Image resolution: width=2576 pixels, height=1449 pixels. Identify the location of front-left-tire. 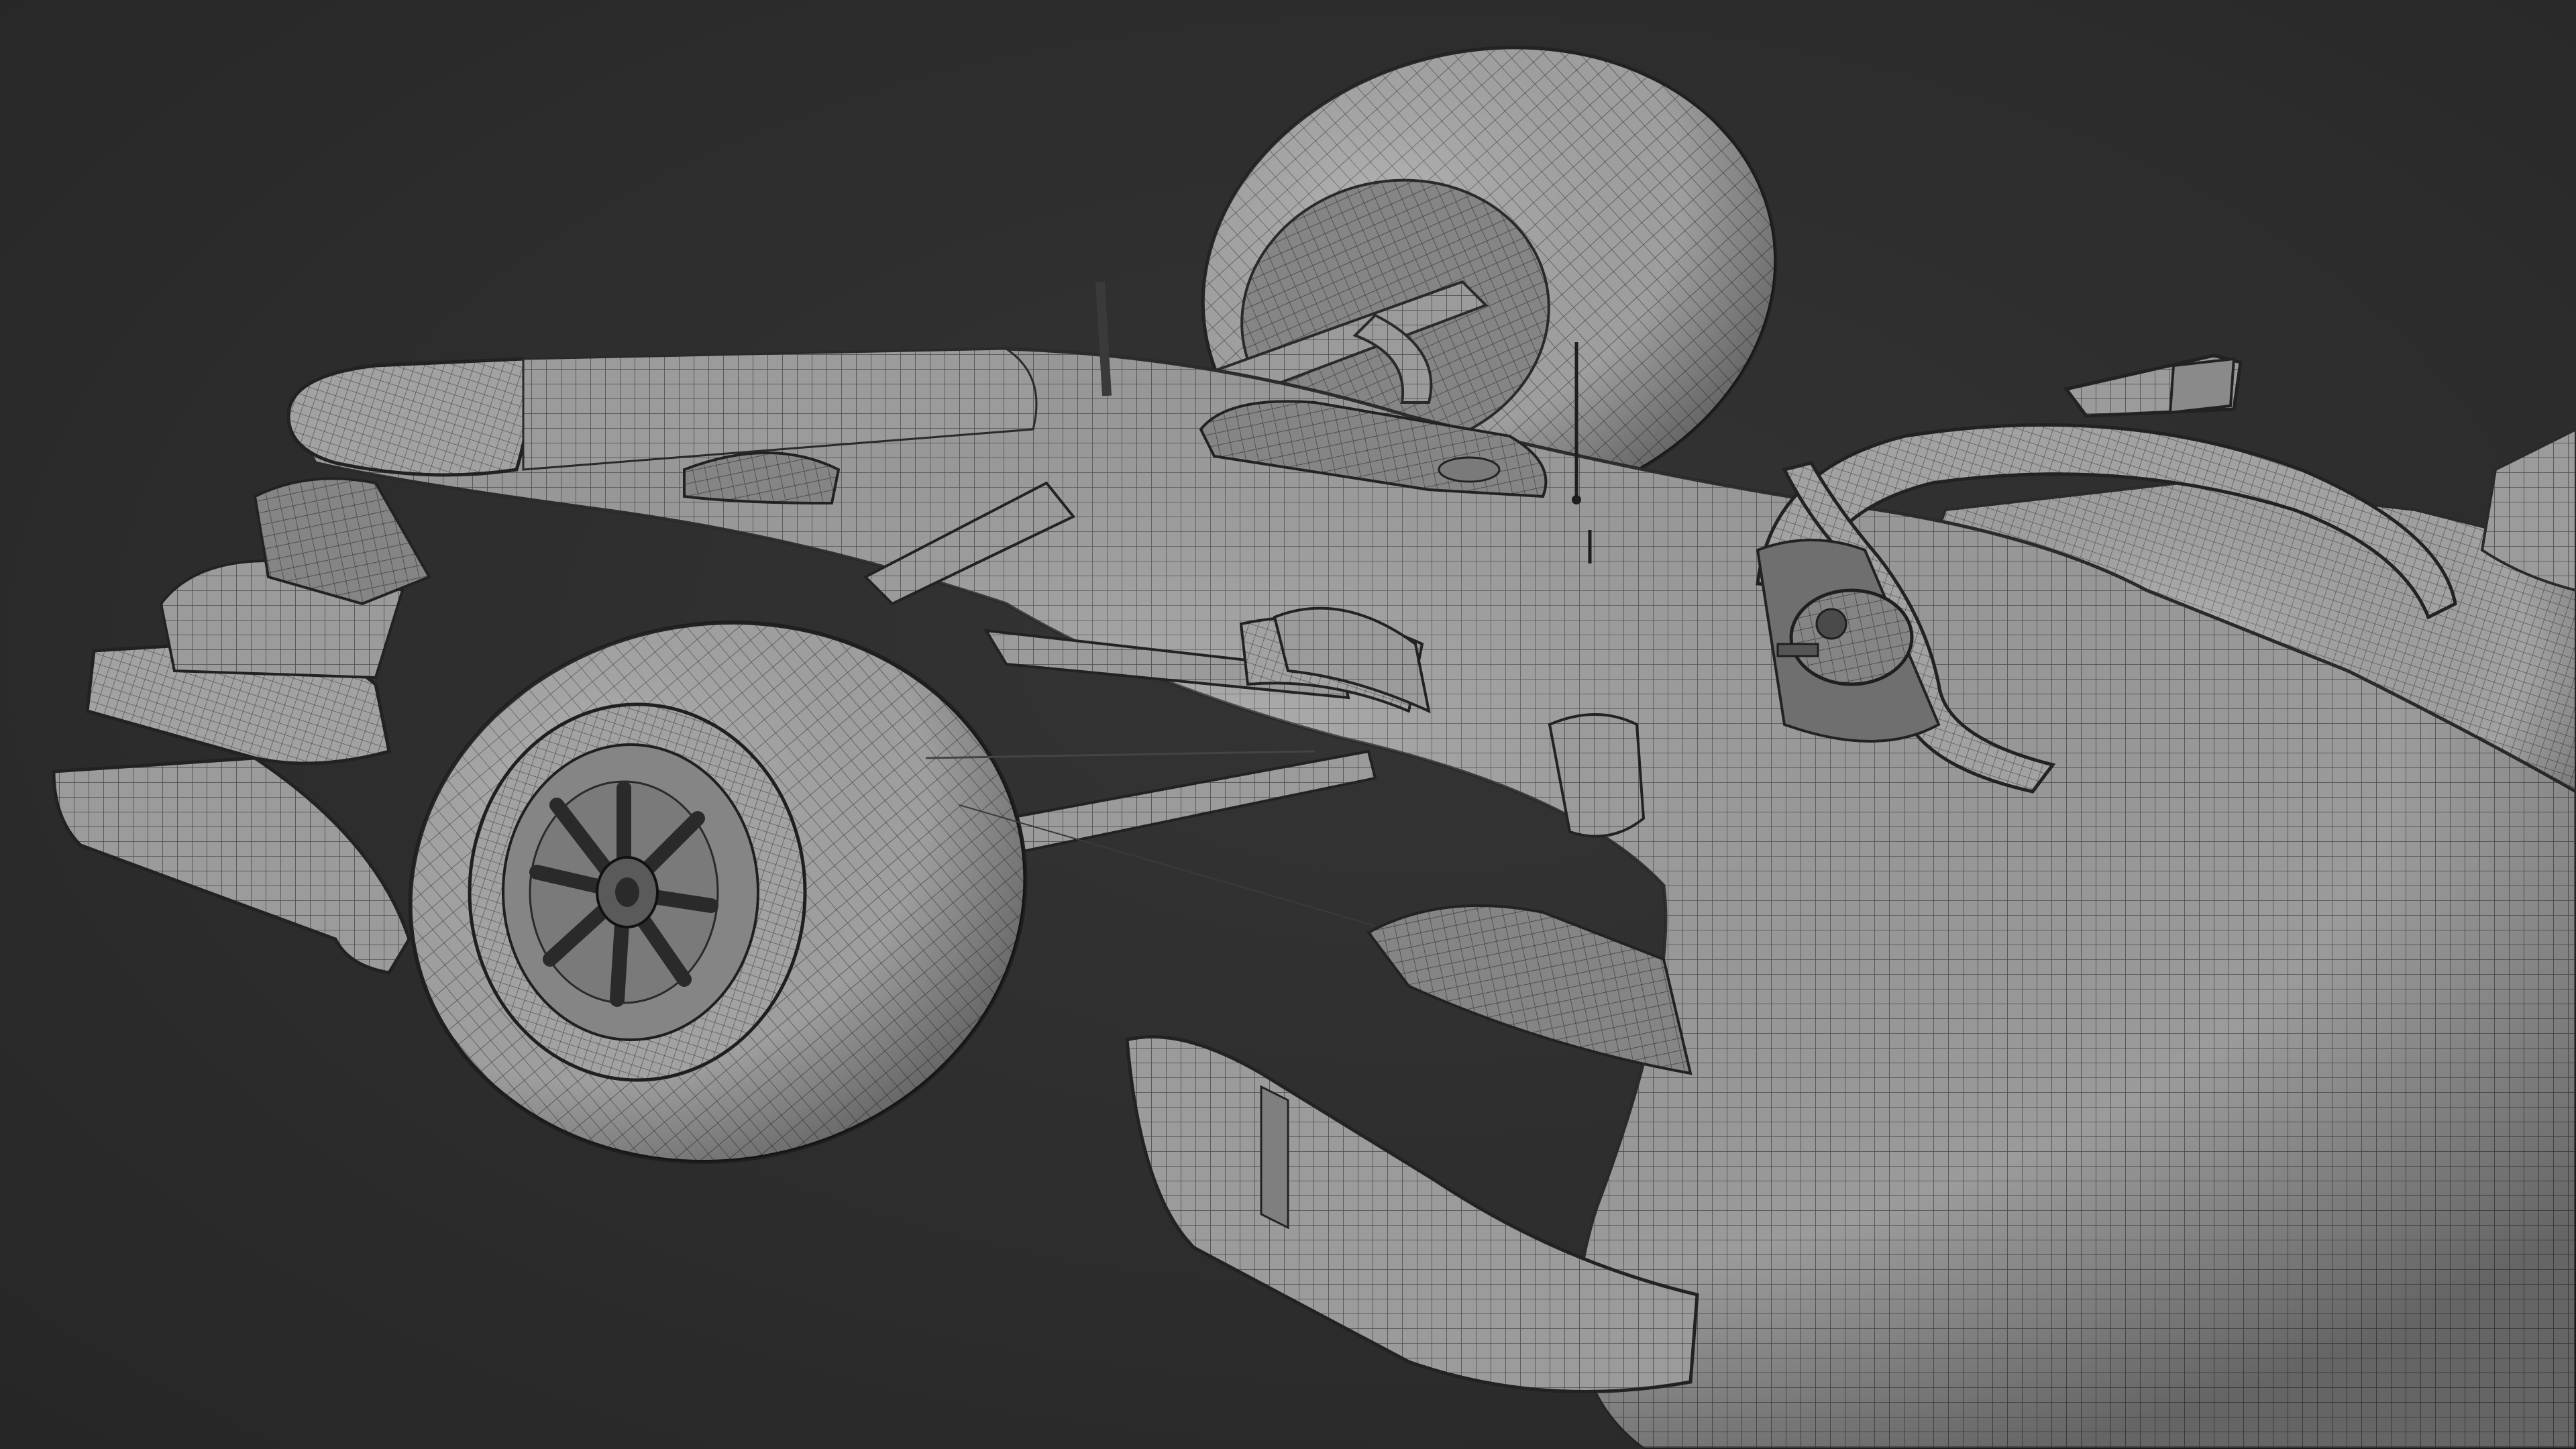
(718, 892).